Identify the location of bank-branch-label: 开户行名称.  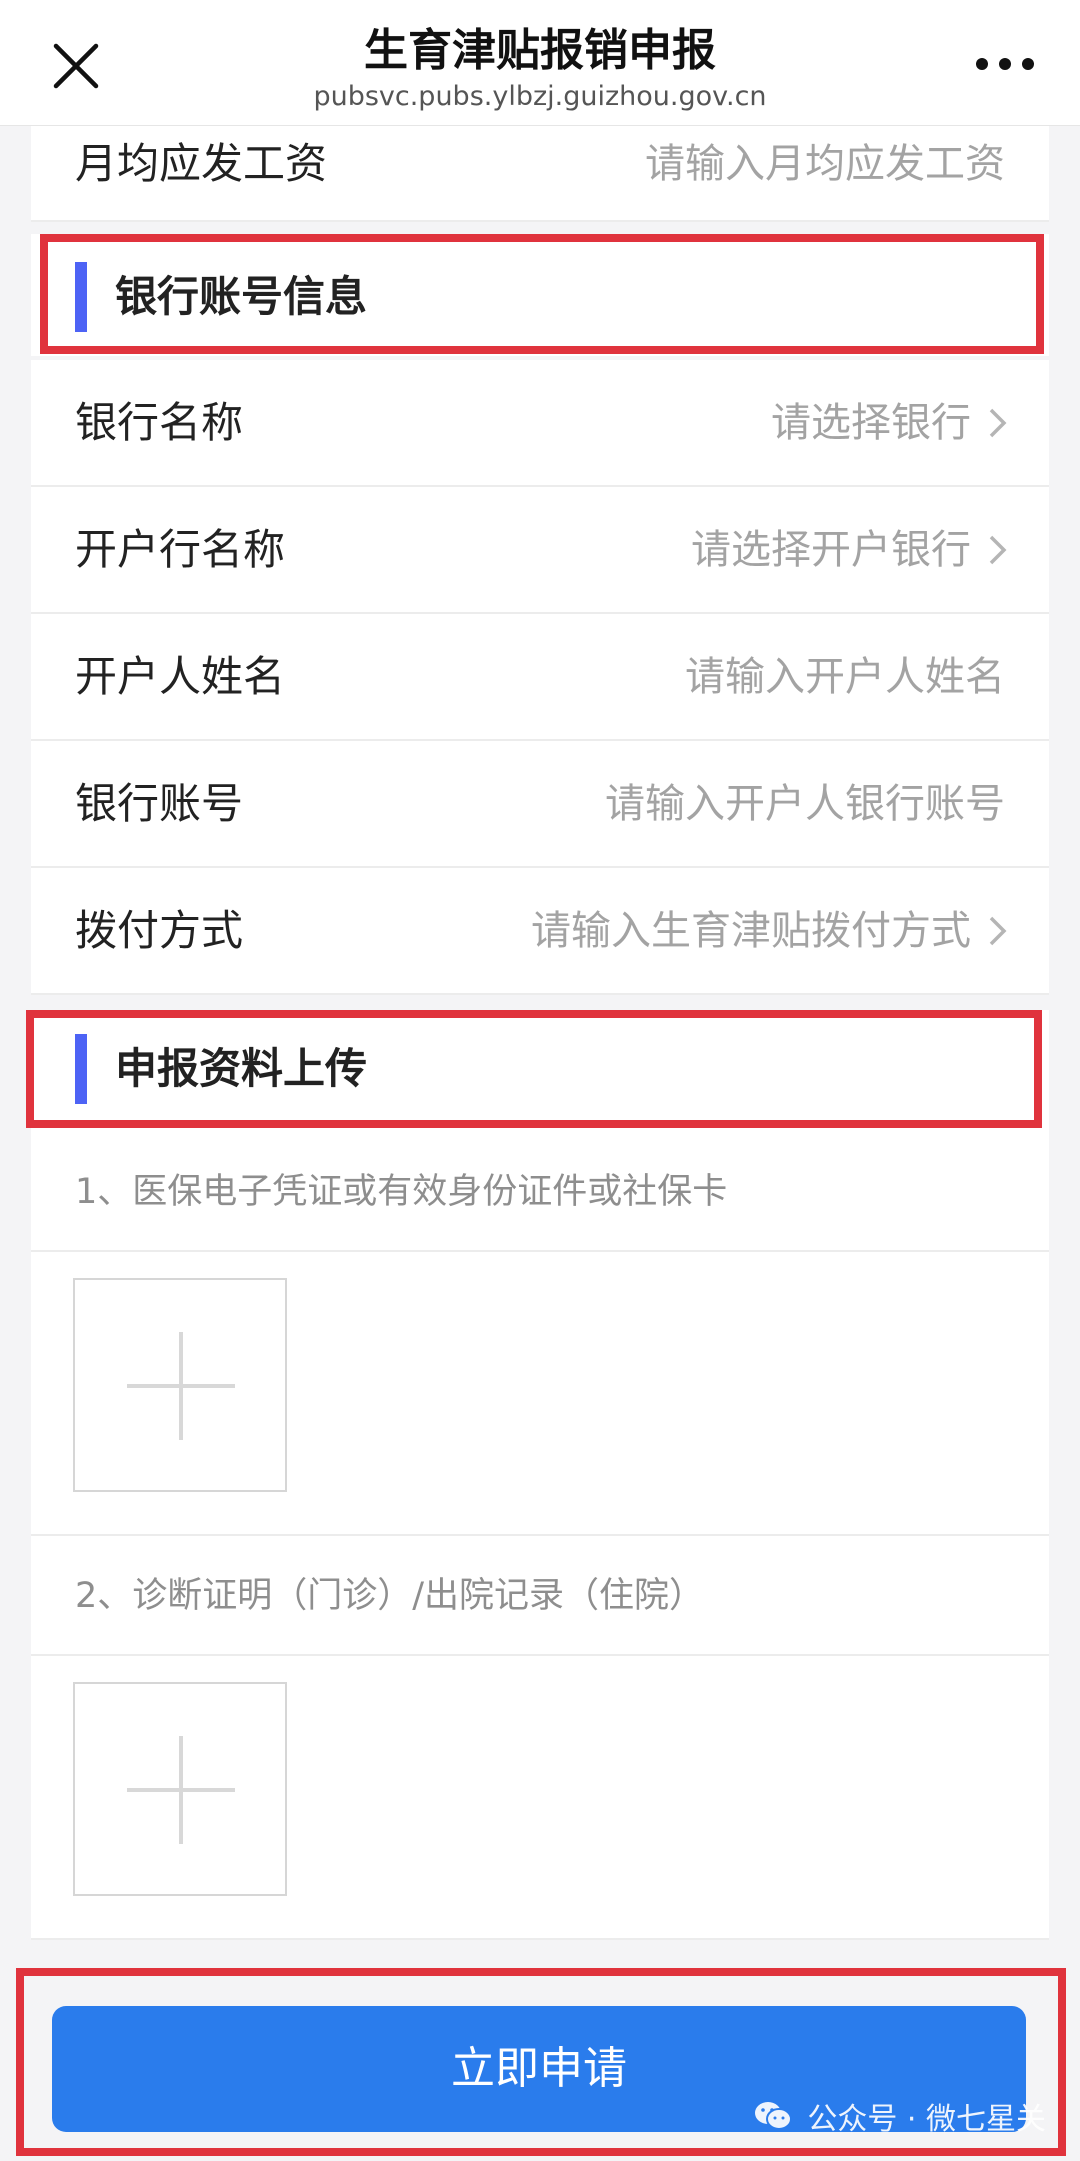
(180, 549).